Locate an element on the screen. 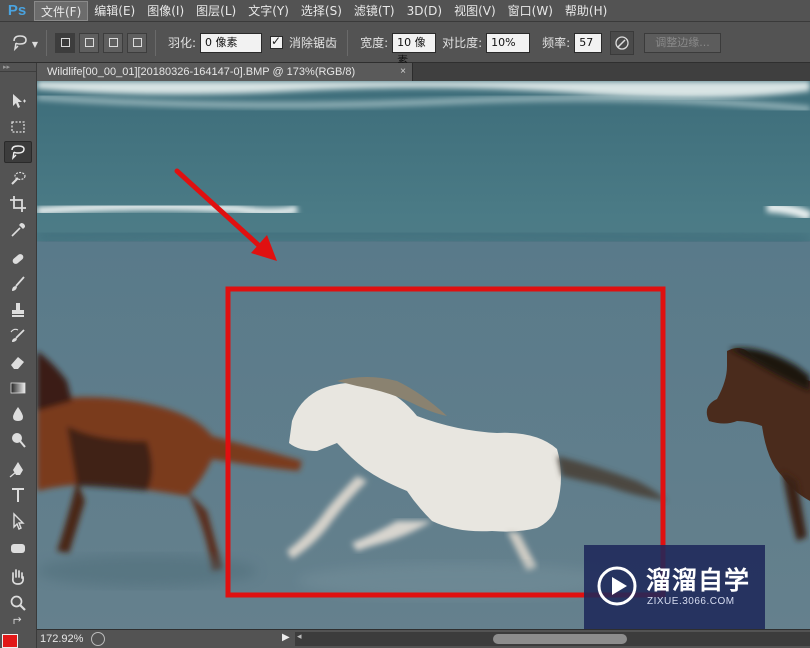  menu-help: 帮助(H) is located at coordinates (586, 11).